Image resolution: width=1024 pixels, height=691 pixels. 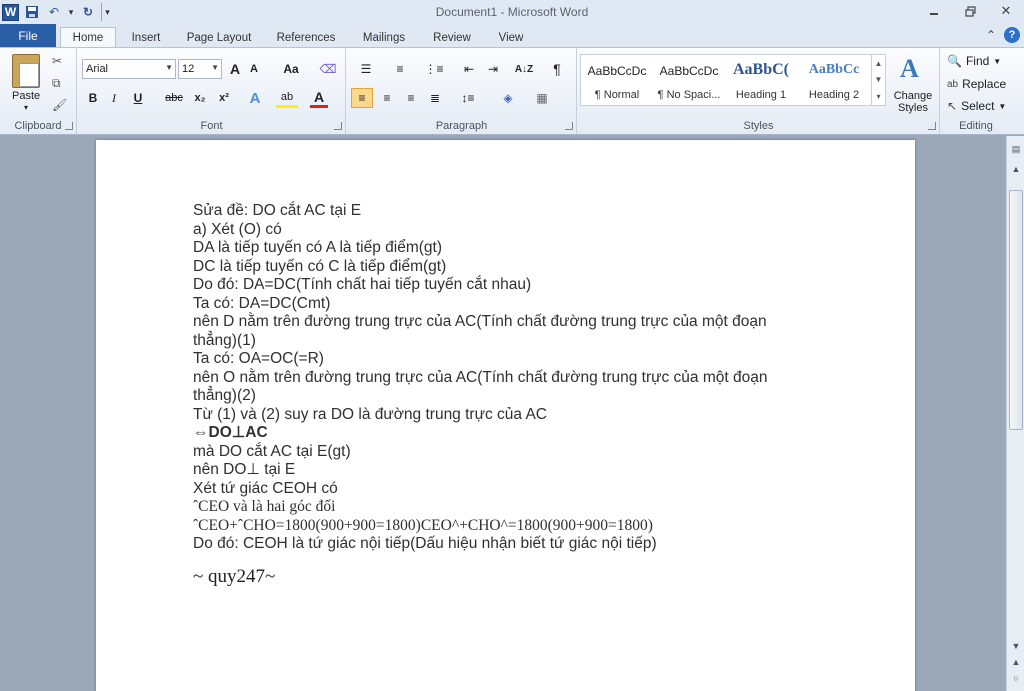 I want to click on style-heading-1-name: Heading 1, so click(x=761, y=95).